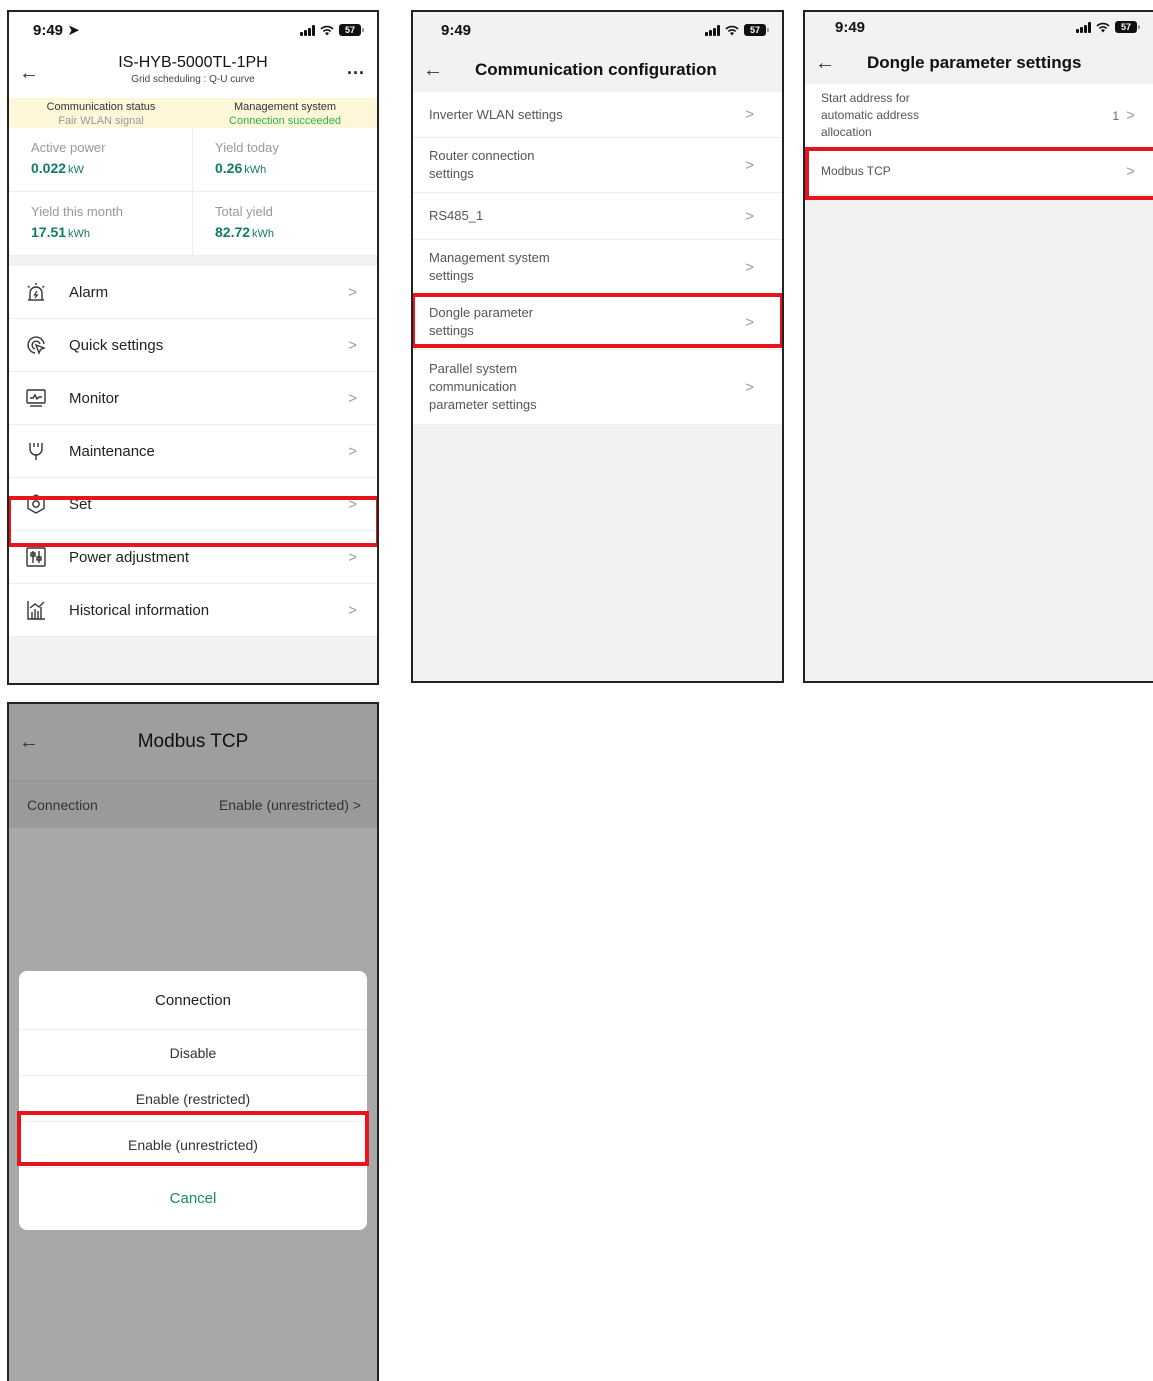 This screenshot has height=1381, width=1153. I want to click on list-item-modbus-tcp: Modbus TCP >, so click(979, 171).